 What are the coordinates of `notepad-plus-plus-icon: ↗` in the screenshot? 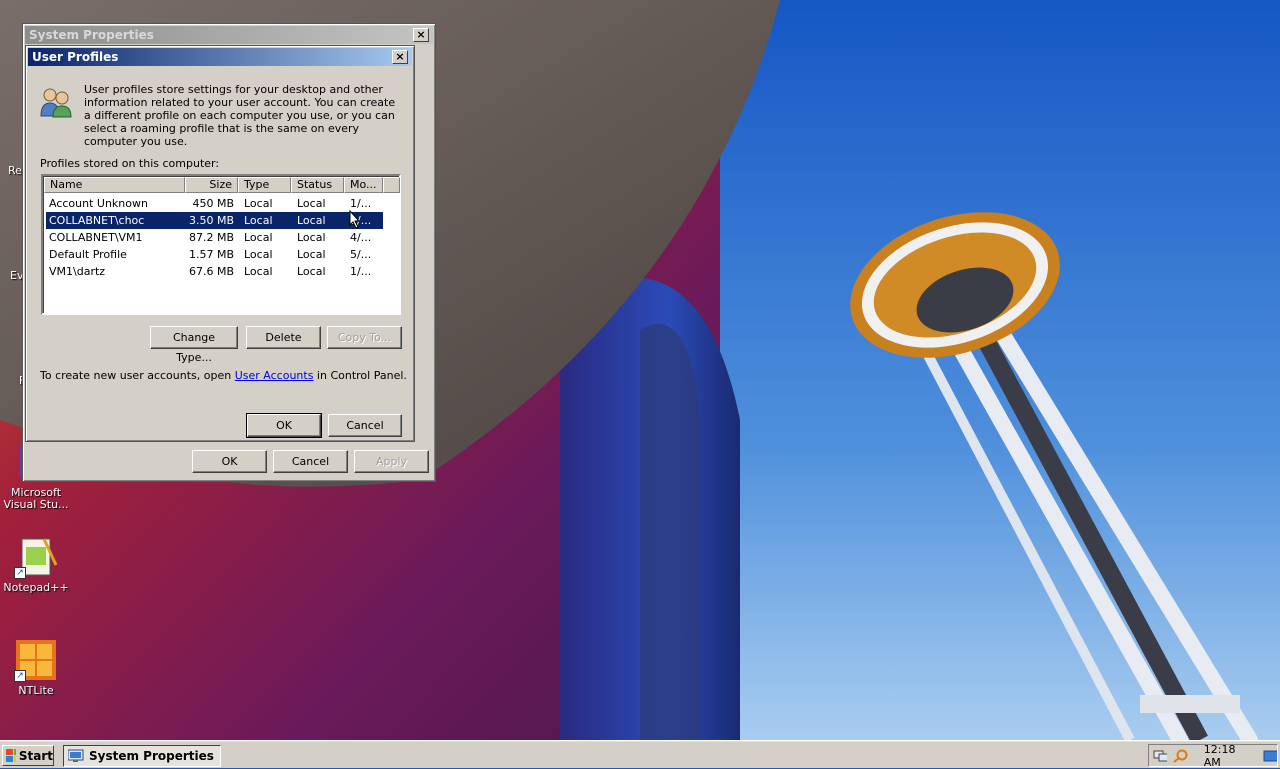 It's located at (36, 557).